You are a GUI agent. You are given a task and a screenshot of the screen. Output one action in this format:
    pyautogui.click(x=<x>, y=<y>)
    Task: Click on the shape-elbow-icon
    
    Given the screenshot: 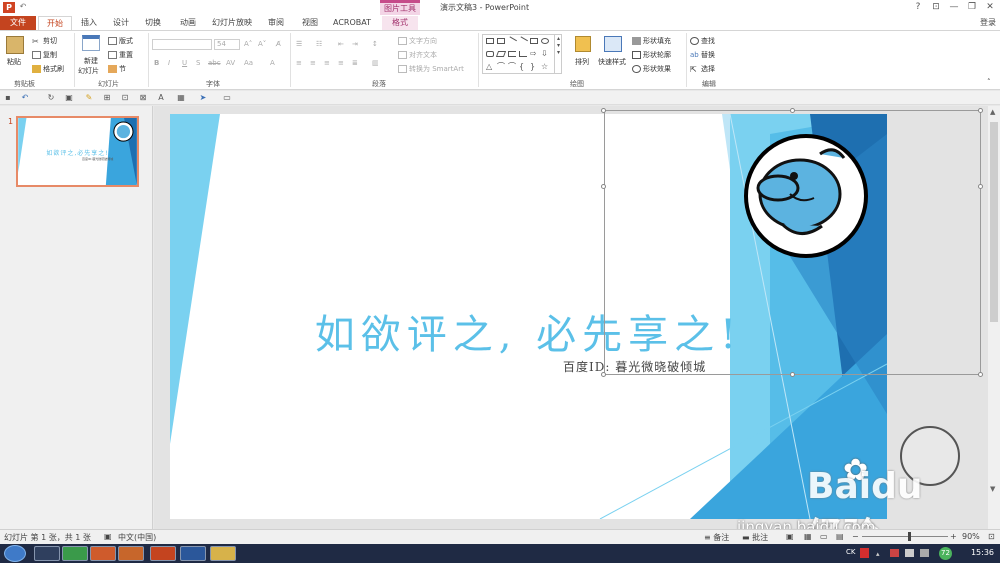 What is the action you would take?
    pyautogui.click(x=523, y=54)
    